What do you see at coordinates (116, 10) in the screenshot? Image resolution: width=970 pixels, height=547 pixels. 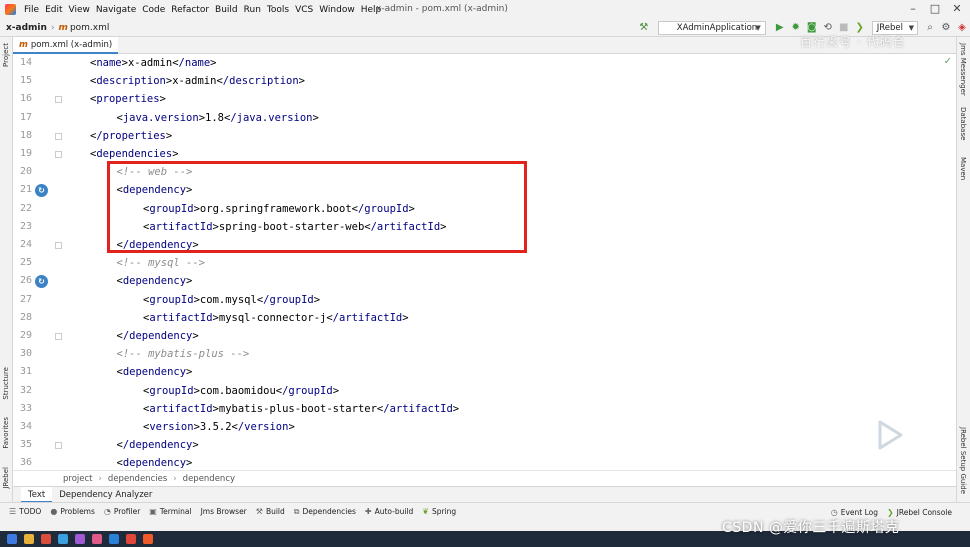 I see `menu-navigate: Navigate` at bounding box center [116, 10].